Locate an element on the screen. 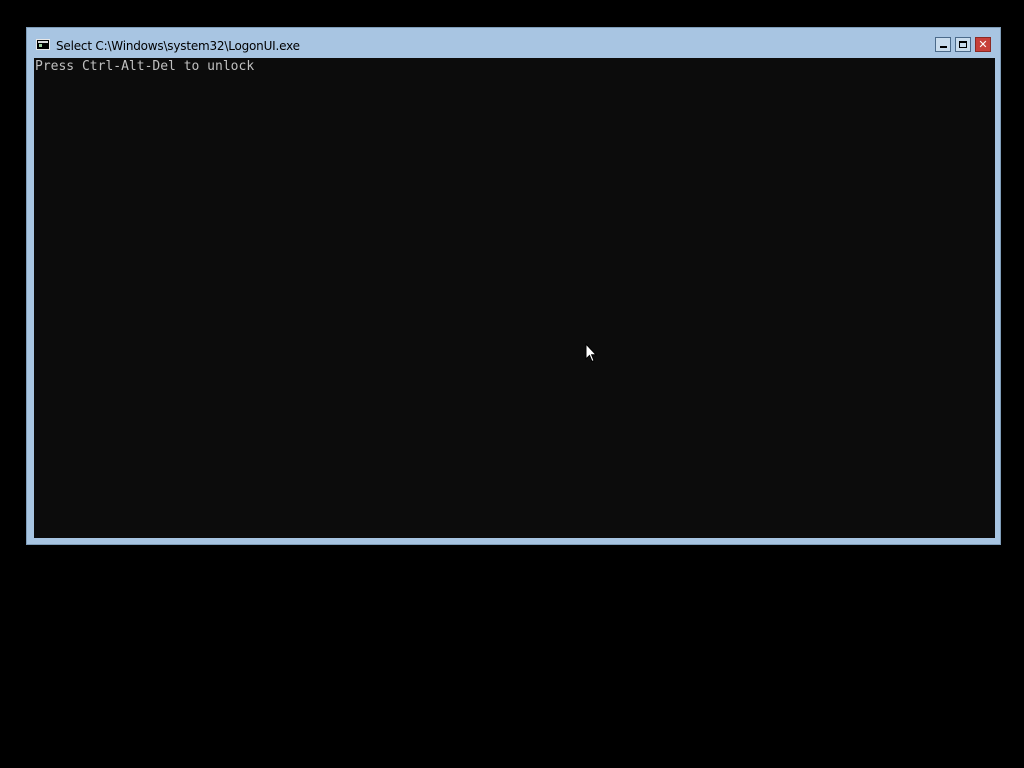 The image size is (1024, 768). window-title: Select C:\Windows\system32\LogonUI.exe is located at coordinates (178, 46).